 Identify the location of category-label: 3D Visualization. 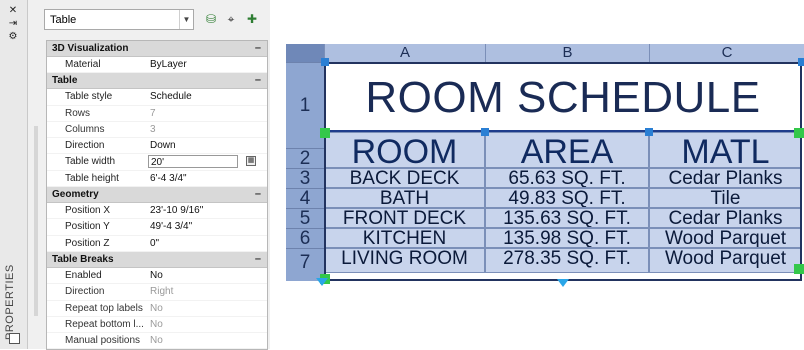
(90, 48).